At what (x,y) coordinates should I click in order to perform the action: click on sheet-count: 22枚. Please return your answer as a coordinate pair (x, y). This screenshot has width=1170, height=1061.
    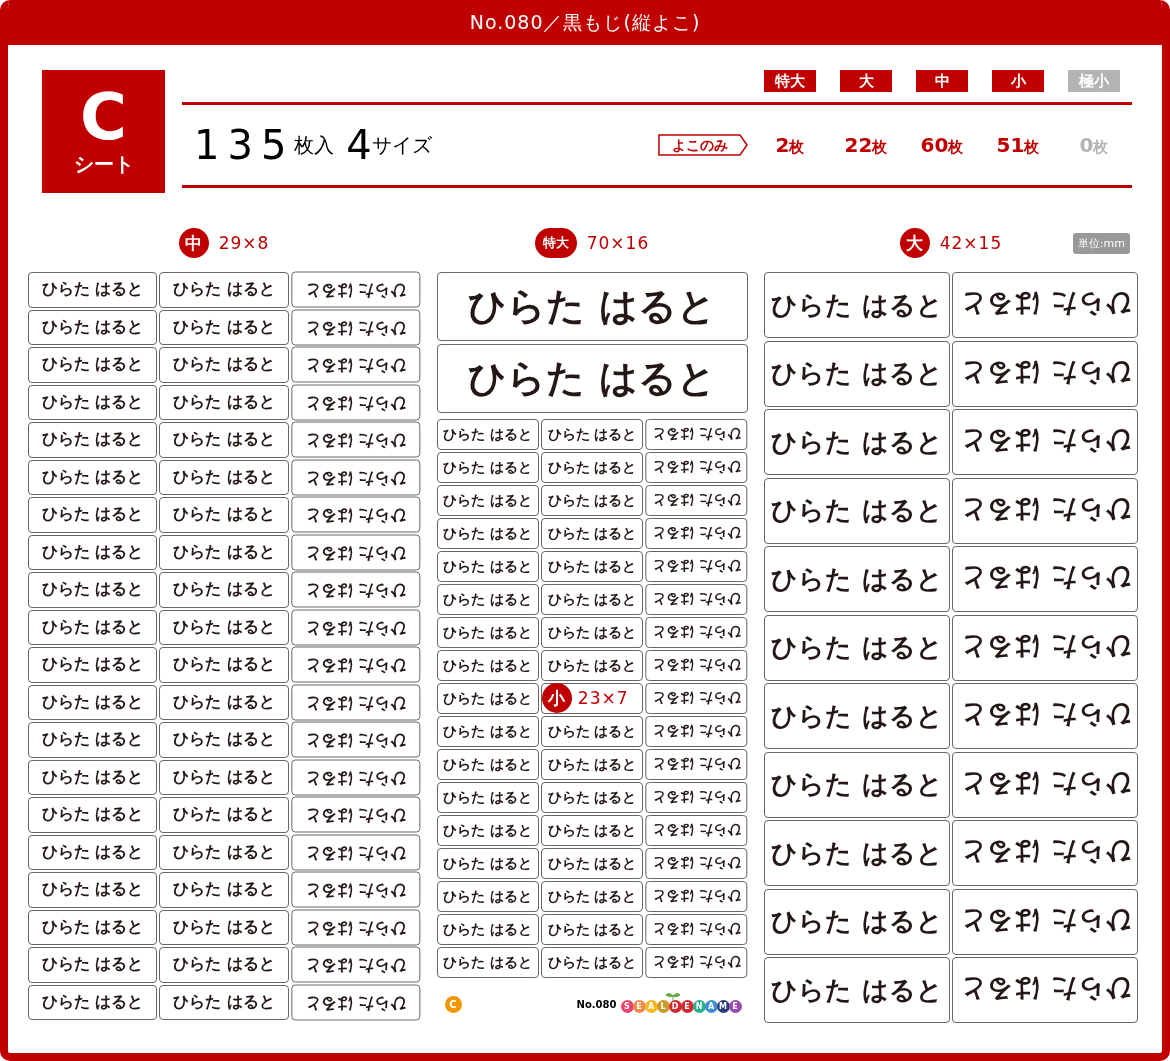
    Looking at the image, I should click on (866, 145).